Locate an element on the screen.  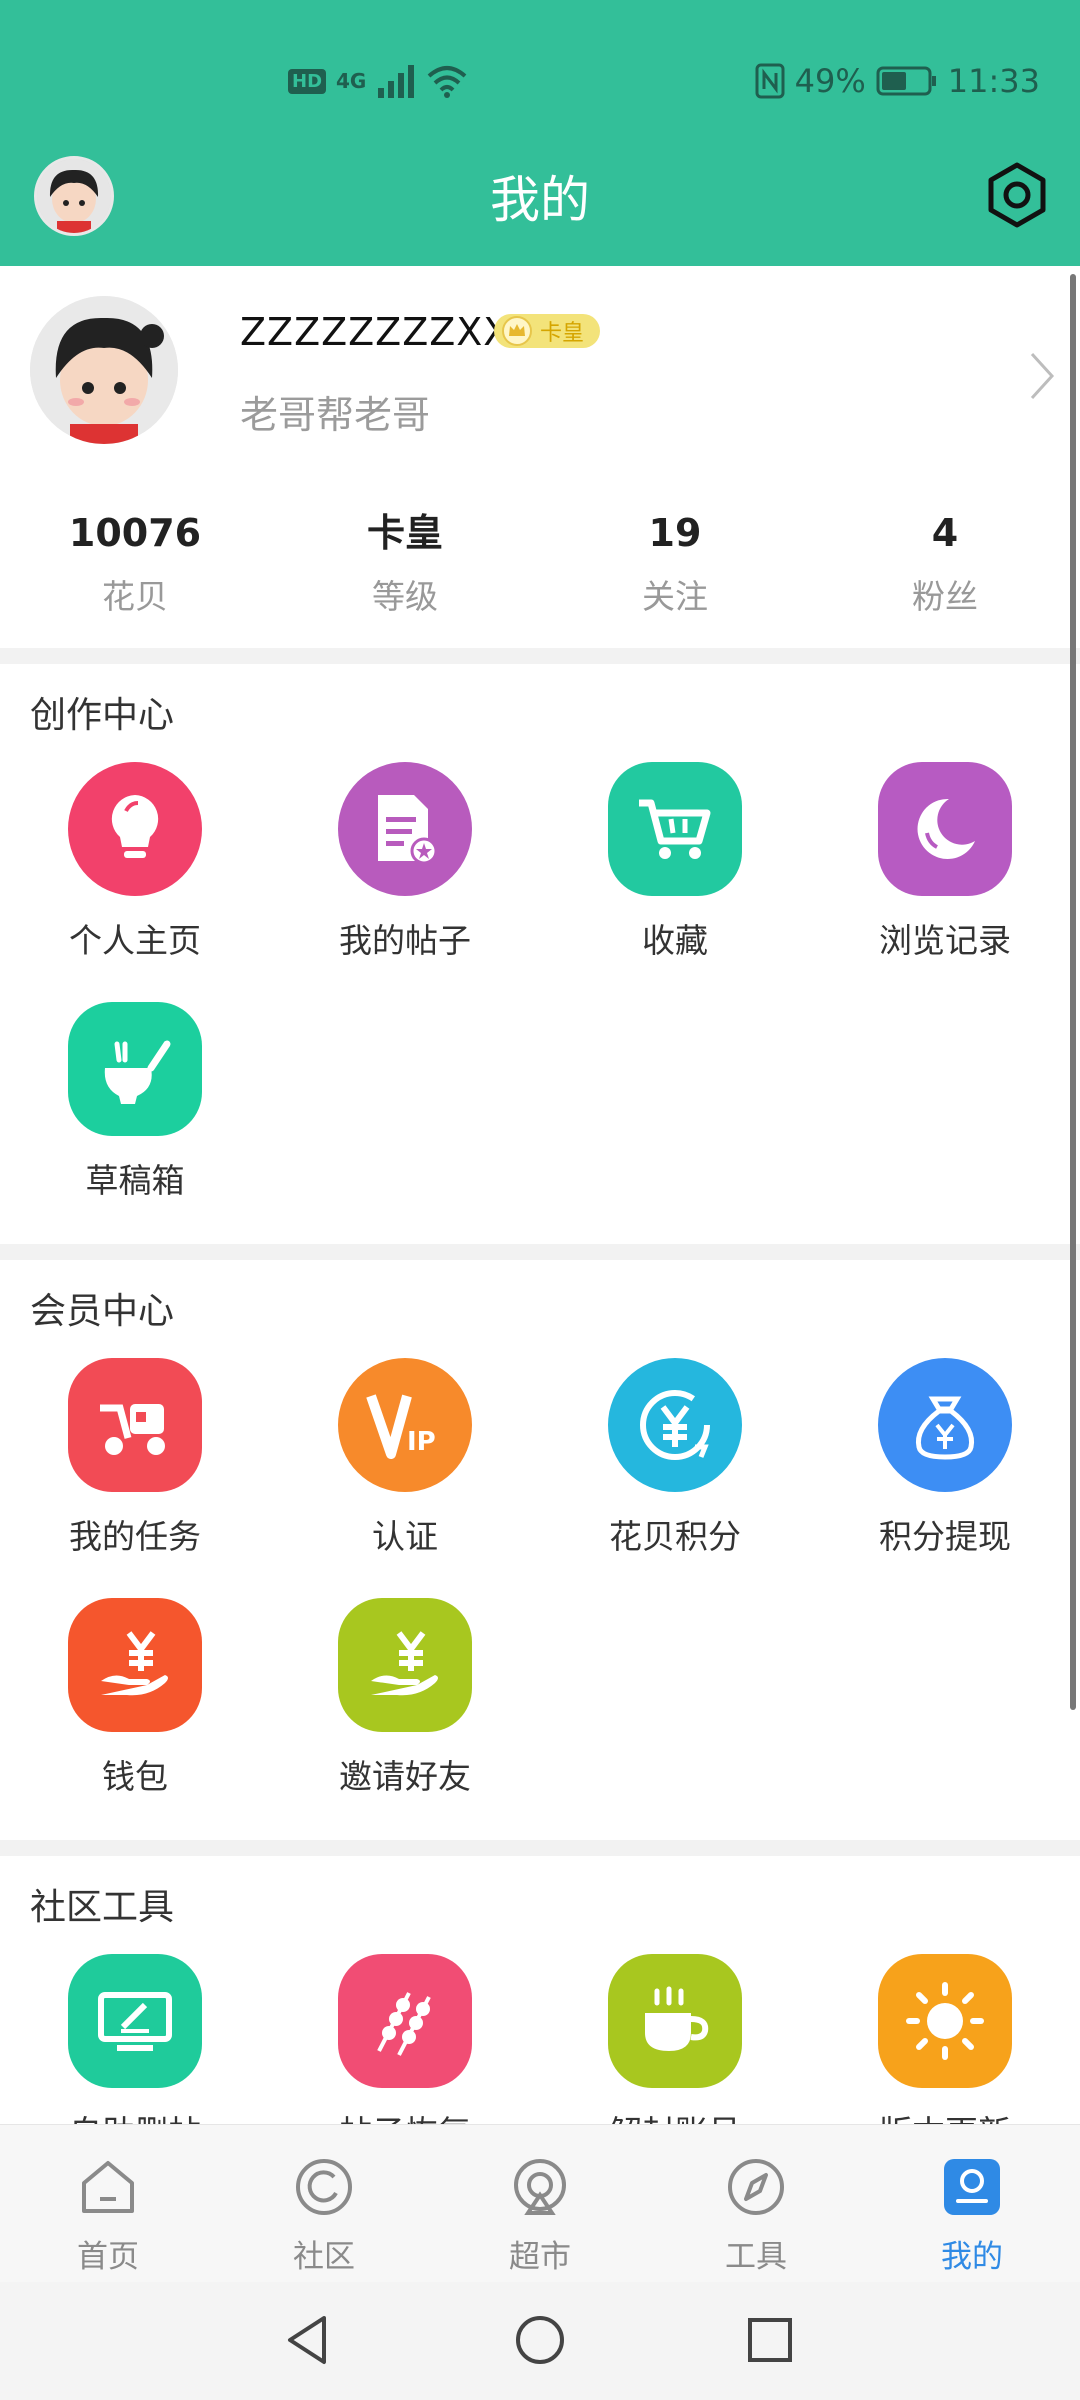
menu-item-label: 版本更新 is located at coordinates (945, 2115).